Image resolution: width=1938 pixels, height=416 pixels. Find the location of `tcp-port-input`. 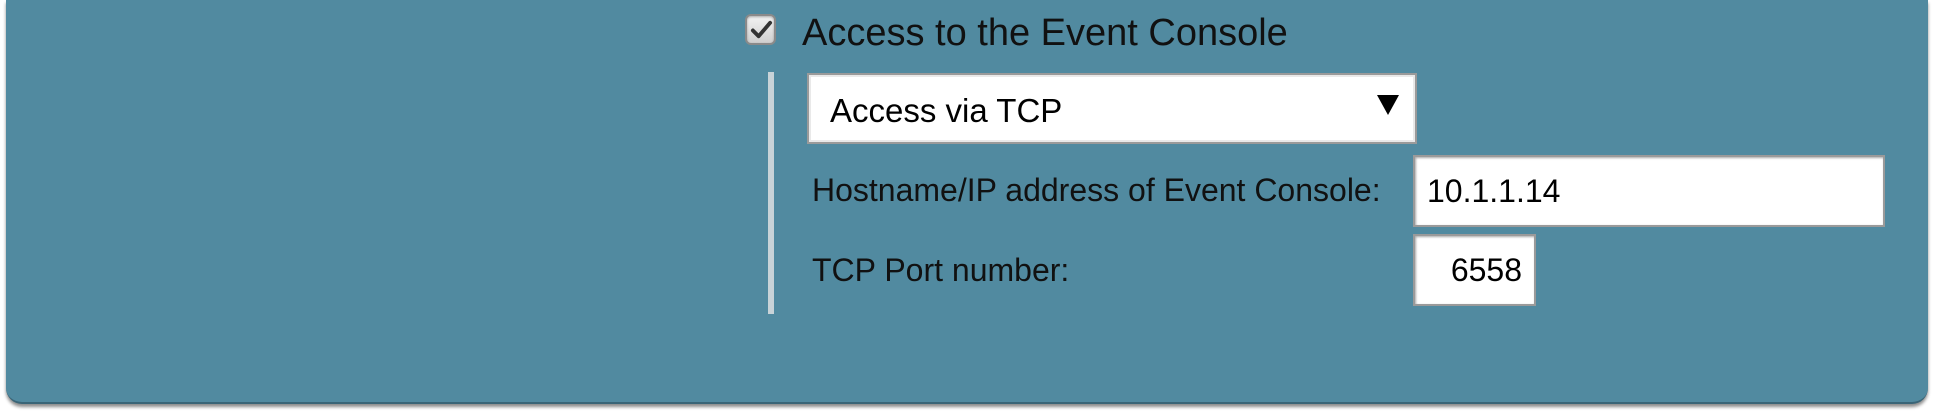

tcp-port-input is located at coordinates (1474, 270).